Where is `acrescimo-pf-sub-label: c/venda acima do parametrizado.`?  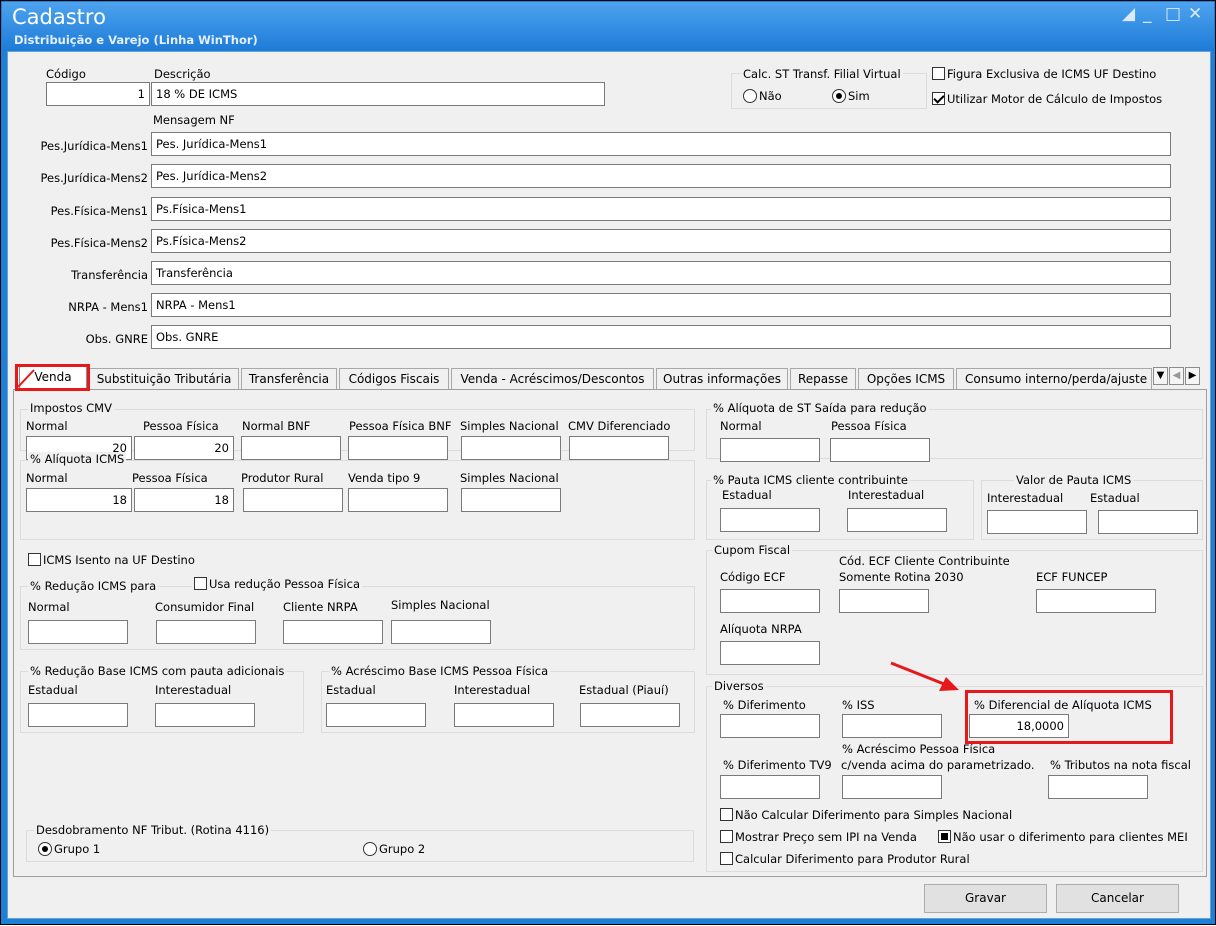 acrescimo-pf-sub-label: c/venda acima do parametrizado. is located at coordinates (938, 765).